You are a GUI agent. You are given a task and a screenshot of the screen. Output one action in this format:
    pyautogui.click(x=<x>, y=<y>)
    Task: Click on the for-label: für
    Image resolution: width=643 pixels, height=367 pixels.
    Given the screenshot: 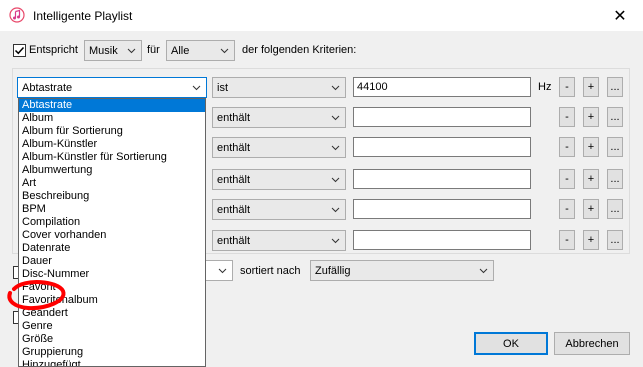 What is the action you would take?
    pyautogui.click(x=153, y=50)
    